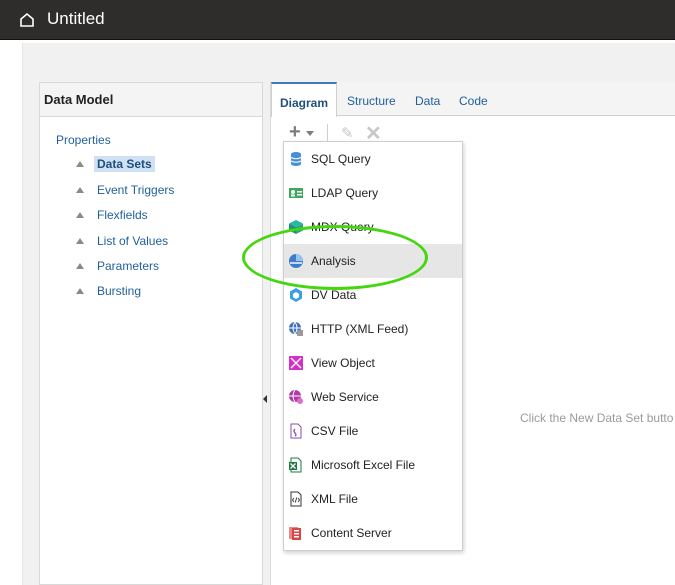 This screenshot has width=675, height=585. What do you see at coordinates (345, 193) in the screenshot?
I see `menu-item-label: LDAP Query` at bounding box center [345, 193].